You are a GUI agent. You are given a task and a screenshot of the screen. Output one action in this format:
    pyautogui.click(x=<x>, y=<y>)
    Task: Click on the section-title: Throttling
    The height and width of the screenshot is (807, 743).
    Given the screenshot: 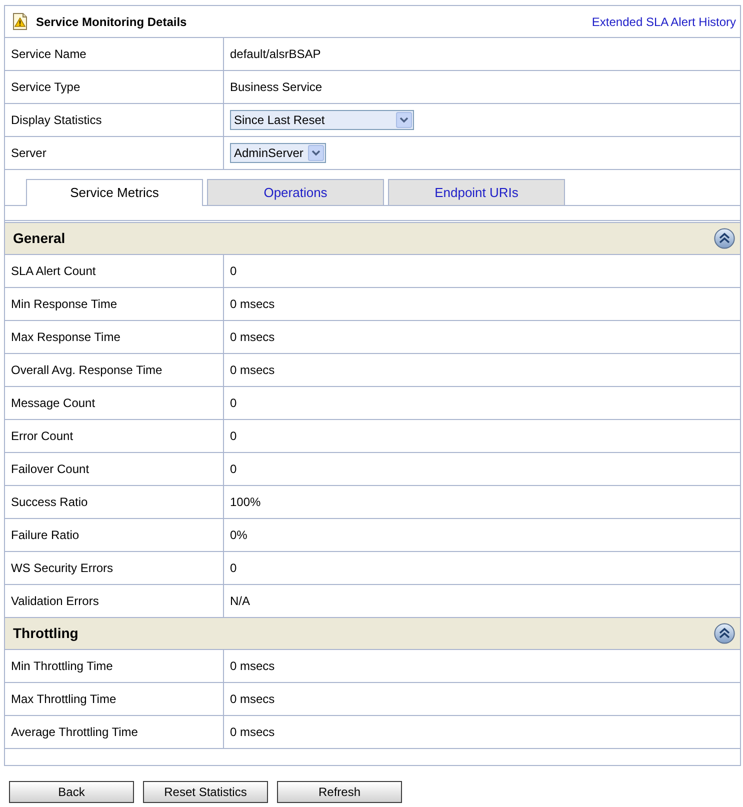 What is the action you would take?
    pyautogui.click(x=45, y=633)
    